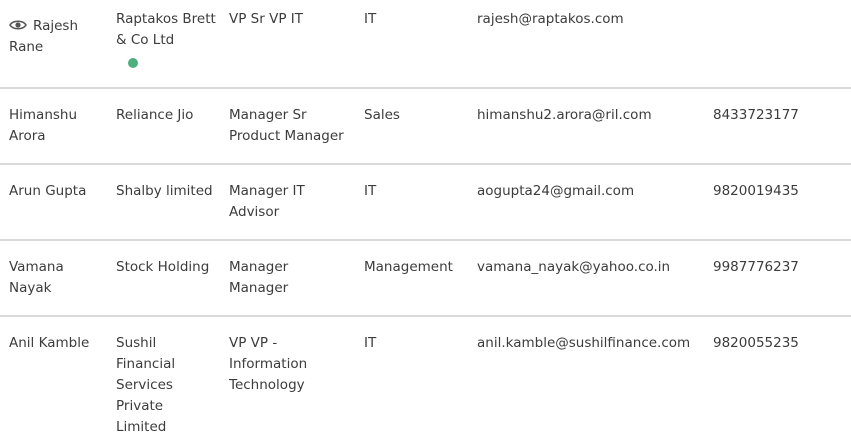  What do you see at coordinates (592, 191) in the screenshot?
I see `email-cell: aogupta24@gmail.com` at bounding box center [592, 191].